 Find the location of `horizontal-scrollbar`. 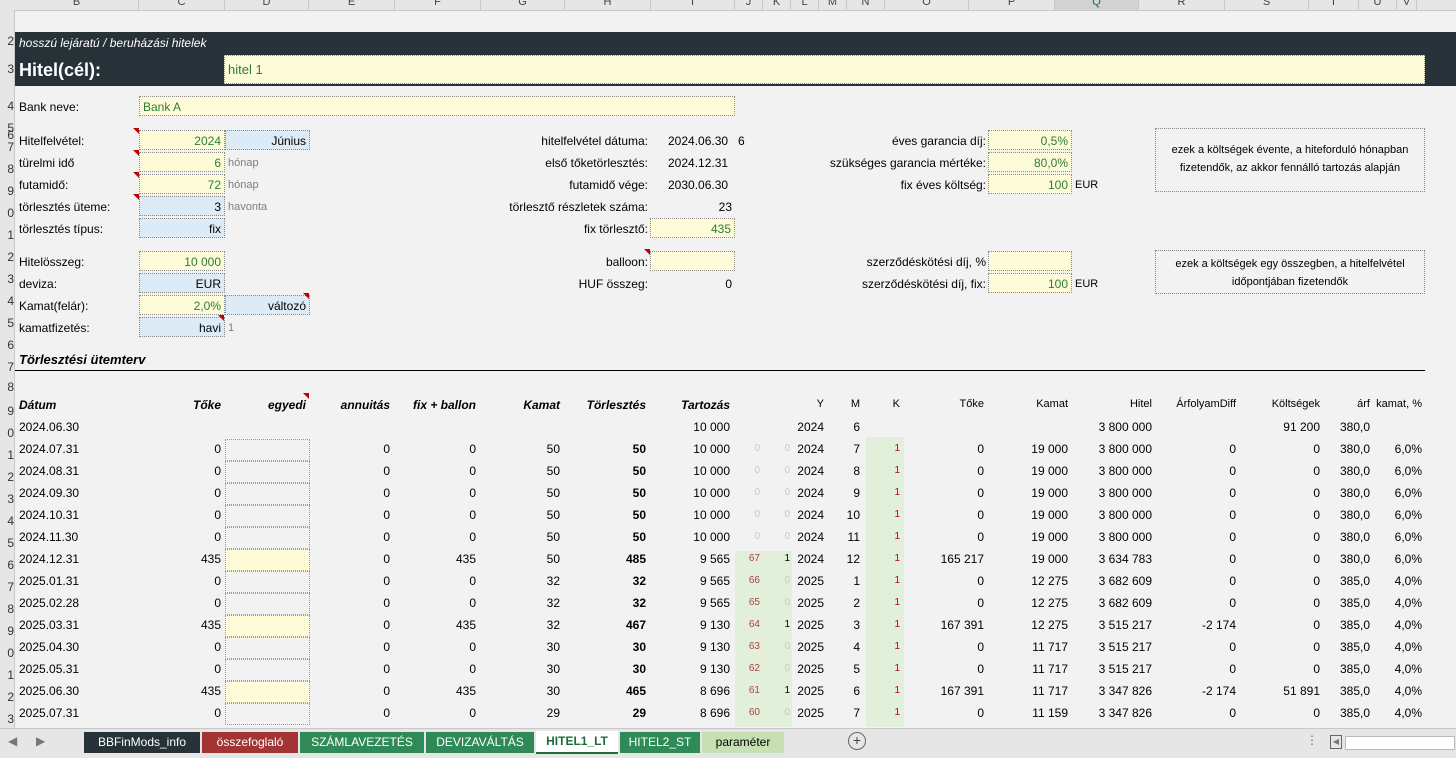

horizontal-scrollbar is located at coordinates (1400, 743).